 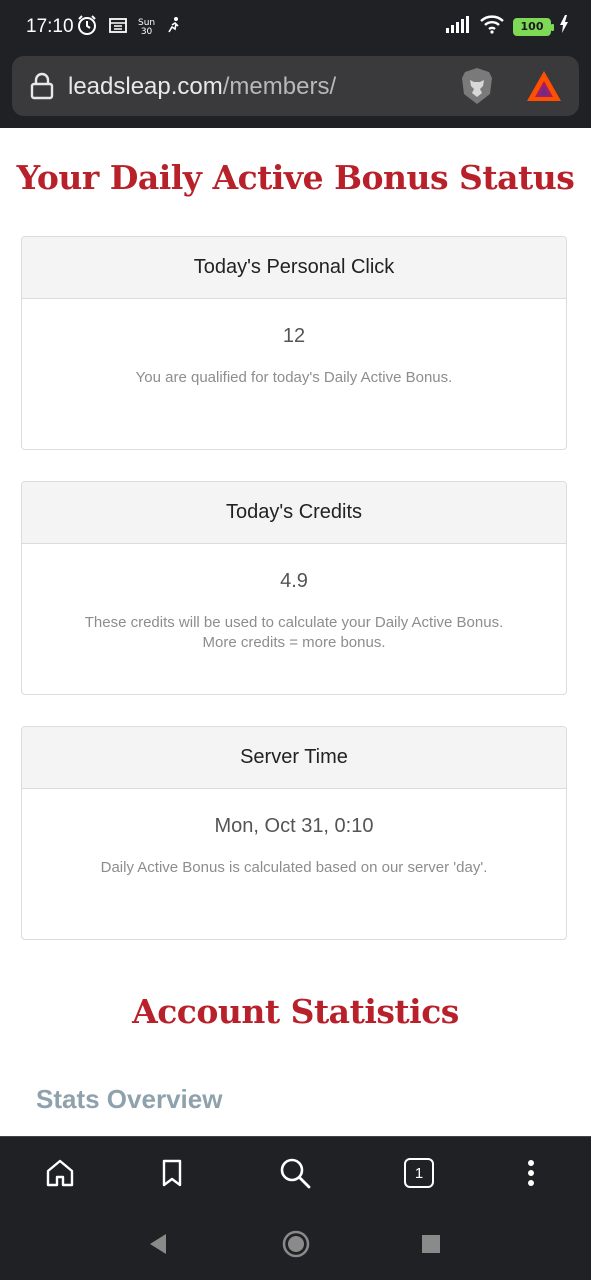 What do you see at coordinates (294, 513) in the screenshot?
I see `card-header: Today's Credits` at bounding box center [294, 513].